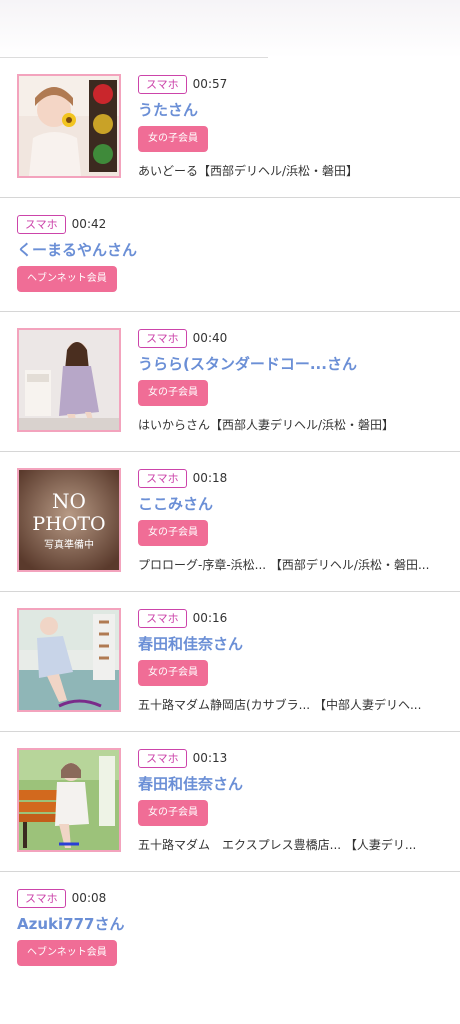 The width and height of the screenshot is (460, 1024). Describe the element at coordinates (230, 255) in the screenshot. I see `list-item: スマホ 00:42 くーまるやんさん ヘブンネット会員` at that location.